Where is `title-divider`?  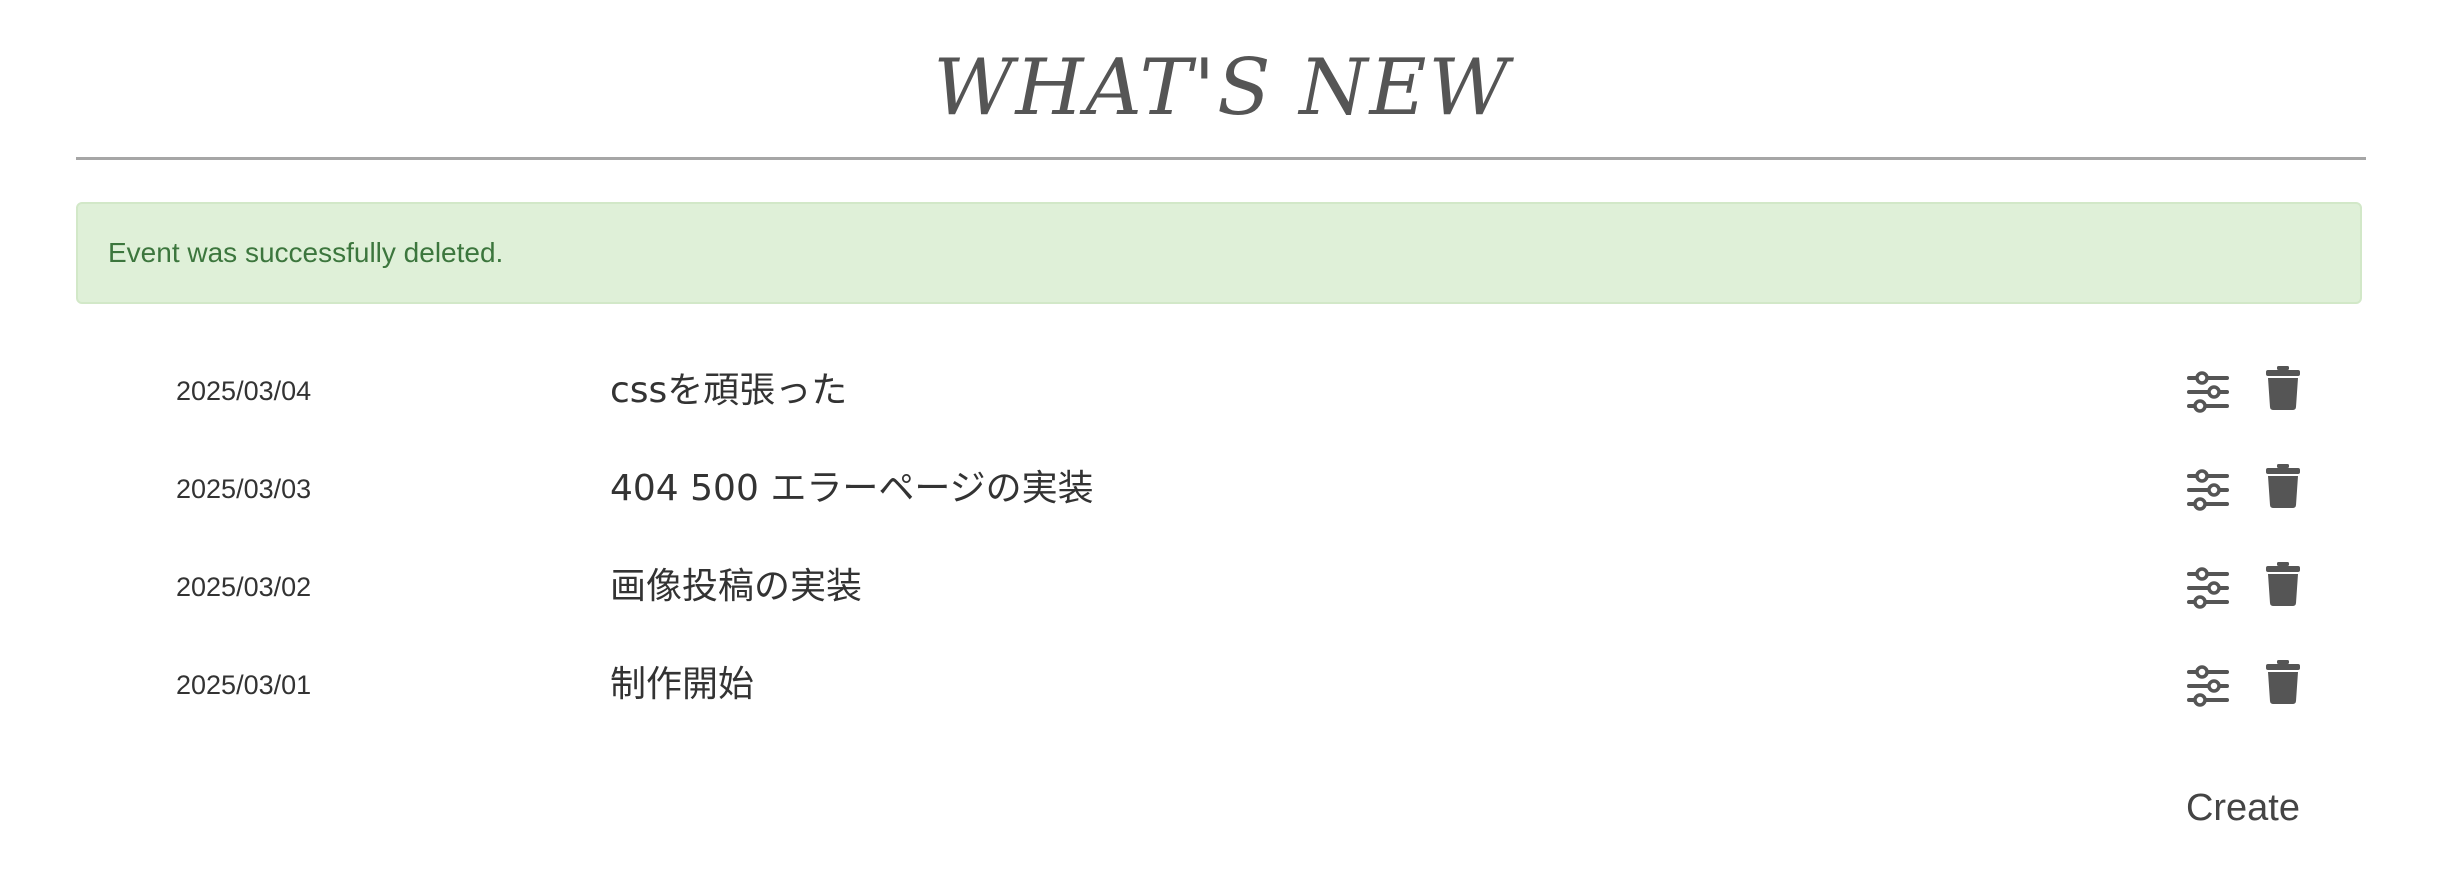 title-divider is located at coordinates (1221, 158).